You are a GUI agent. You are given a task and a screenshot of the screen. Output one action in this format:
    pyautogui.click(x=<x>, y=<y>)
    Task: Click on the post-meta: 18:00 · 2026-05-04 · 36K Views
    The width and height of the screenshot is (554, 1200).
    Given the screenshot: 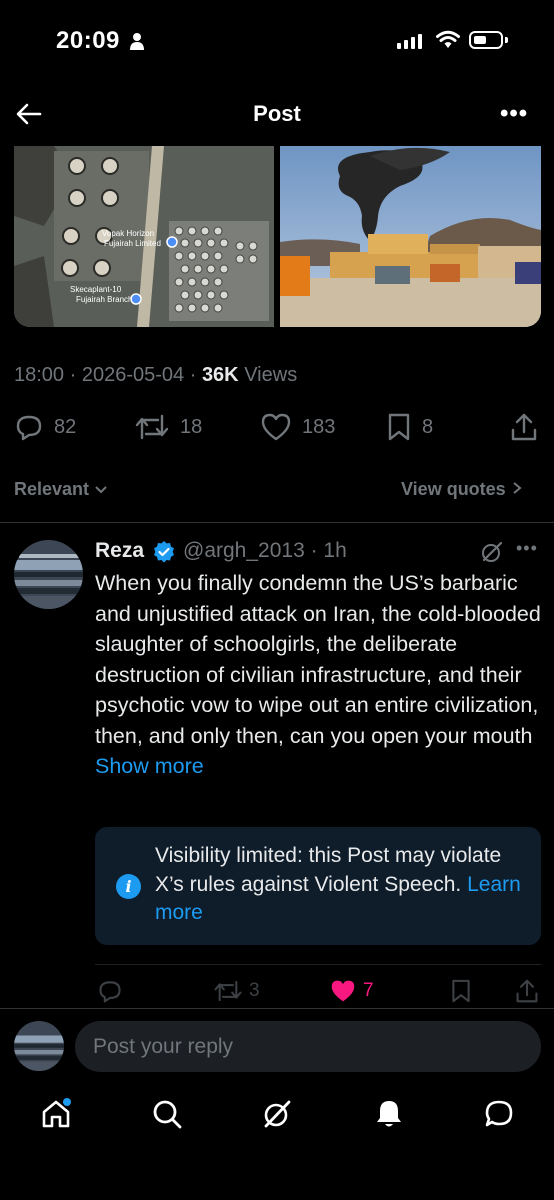 What is the action you would take?
    pyautogui.click(x=156, y=375)
    